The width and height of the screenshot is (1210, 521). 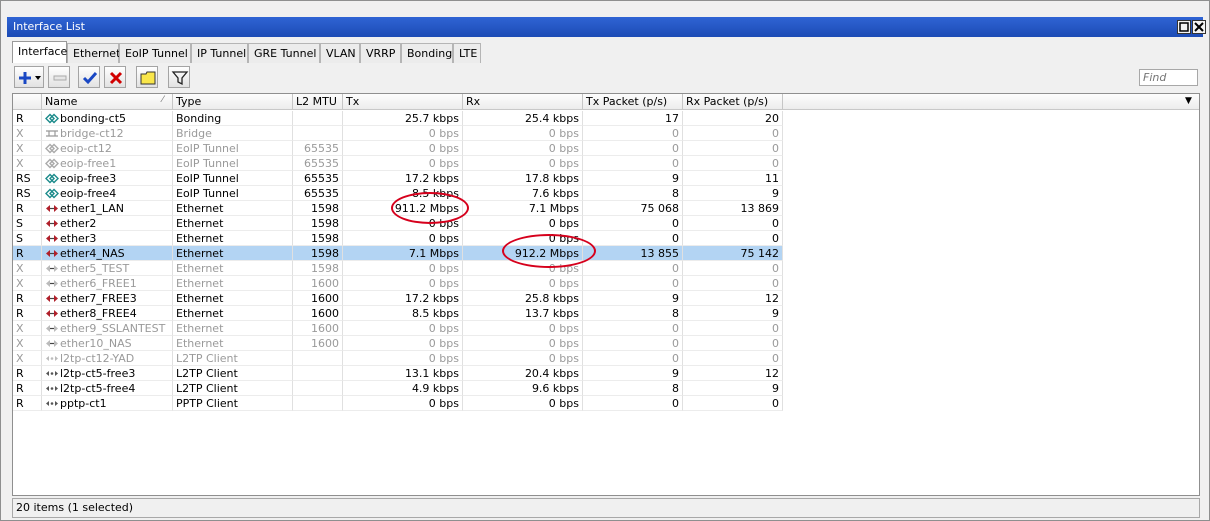 I want to click on interface-type-cell: PPTP Client, so click(x=233, y=403).